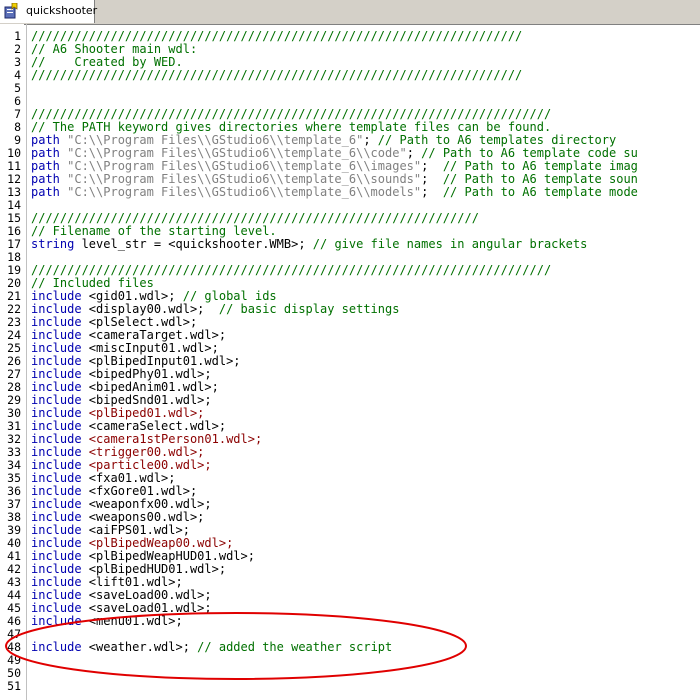  I want to click on code-token: <menu01.wdl>;, so click(135, 621).